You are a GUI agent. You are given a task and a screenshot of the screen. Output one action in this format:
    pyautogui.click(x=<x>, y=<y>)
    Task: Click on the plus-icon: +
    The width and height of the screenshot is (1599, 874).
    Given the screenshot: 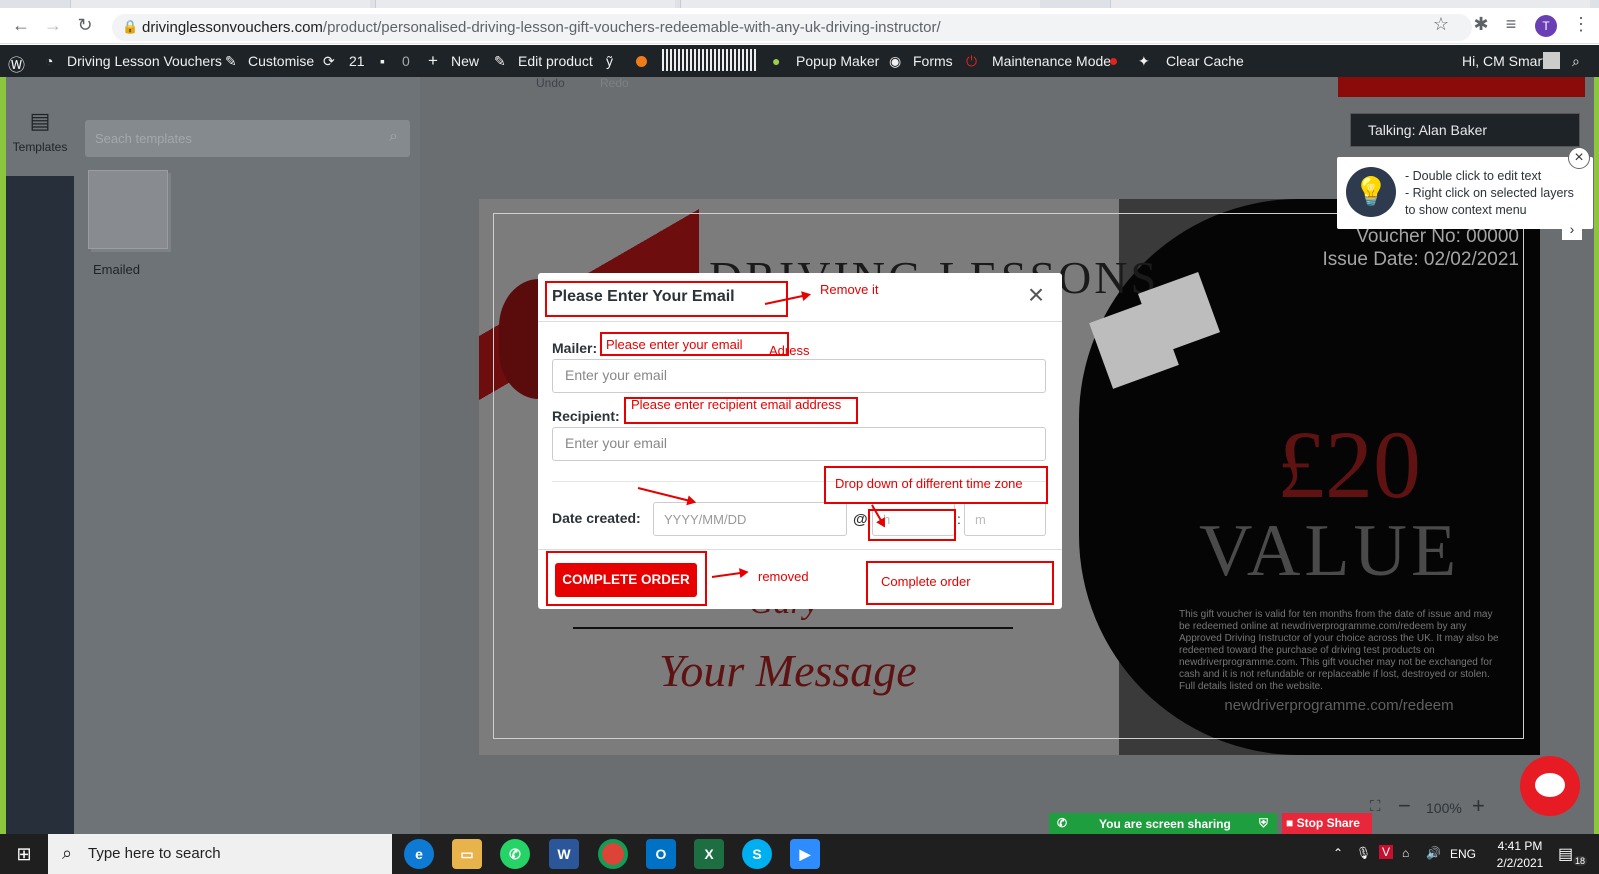 What is the action you would take?
    pyautogui.click(x=433, y=60)
    